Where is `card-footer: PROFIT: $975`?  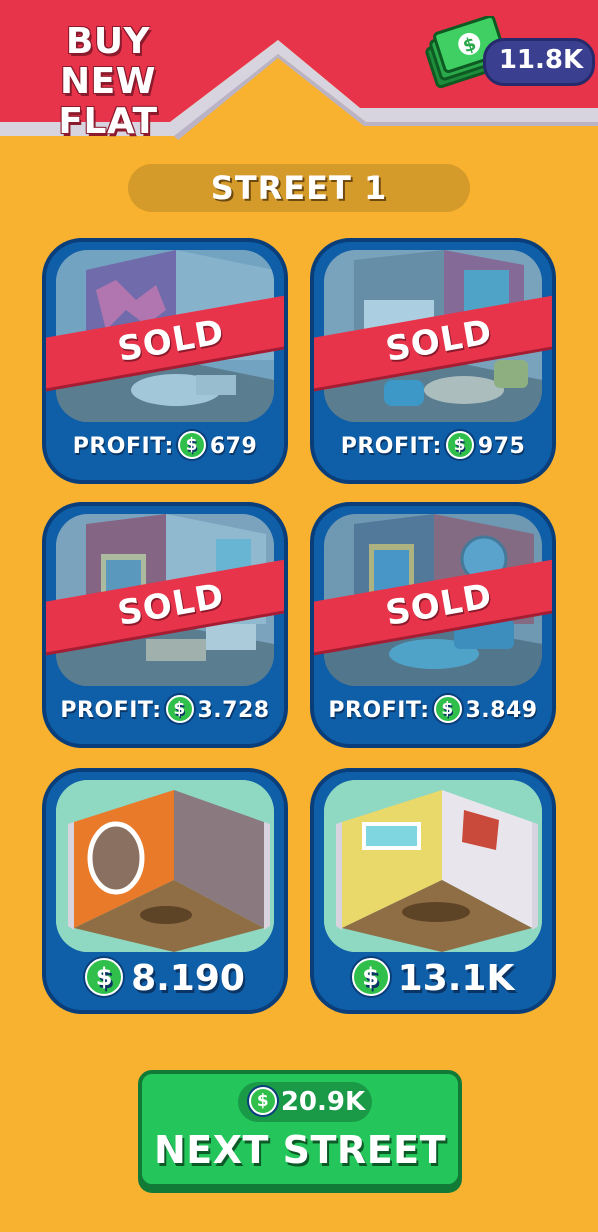 card-footer: PROFIT: $975 is located at coordinates (433, 452).